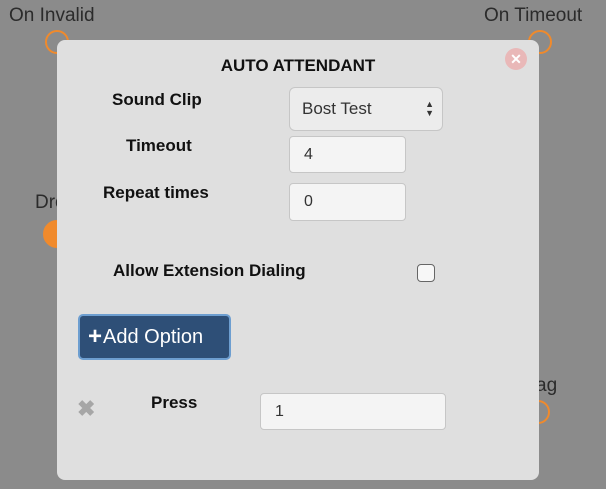 Image resolution: width=606 pixels, height=489 pixels. What do you see at coordinates (156, 192) in the screenshot?
I see `repeat-times-label: Repeat times` at bounding box center [156, 192].